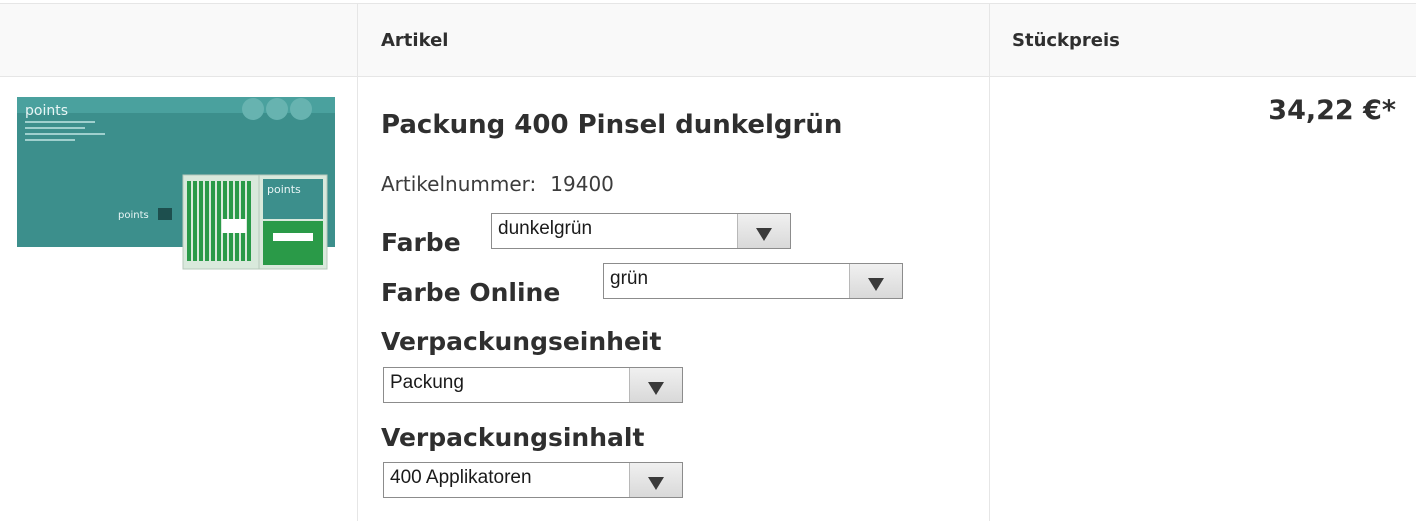  Describe the element at coordinates (611, 125) in the screenshot. I see `product-title: Packung 400 Pinsel dunkelgrün` at that location.